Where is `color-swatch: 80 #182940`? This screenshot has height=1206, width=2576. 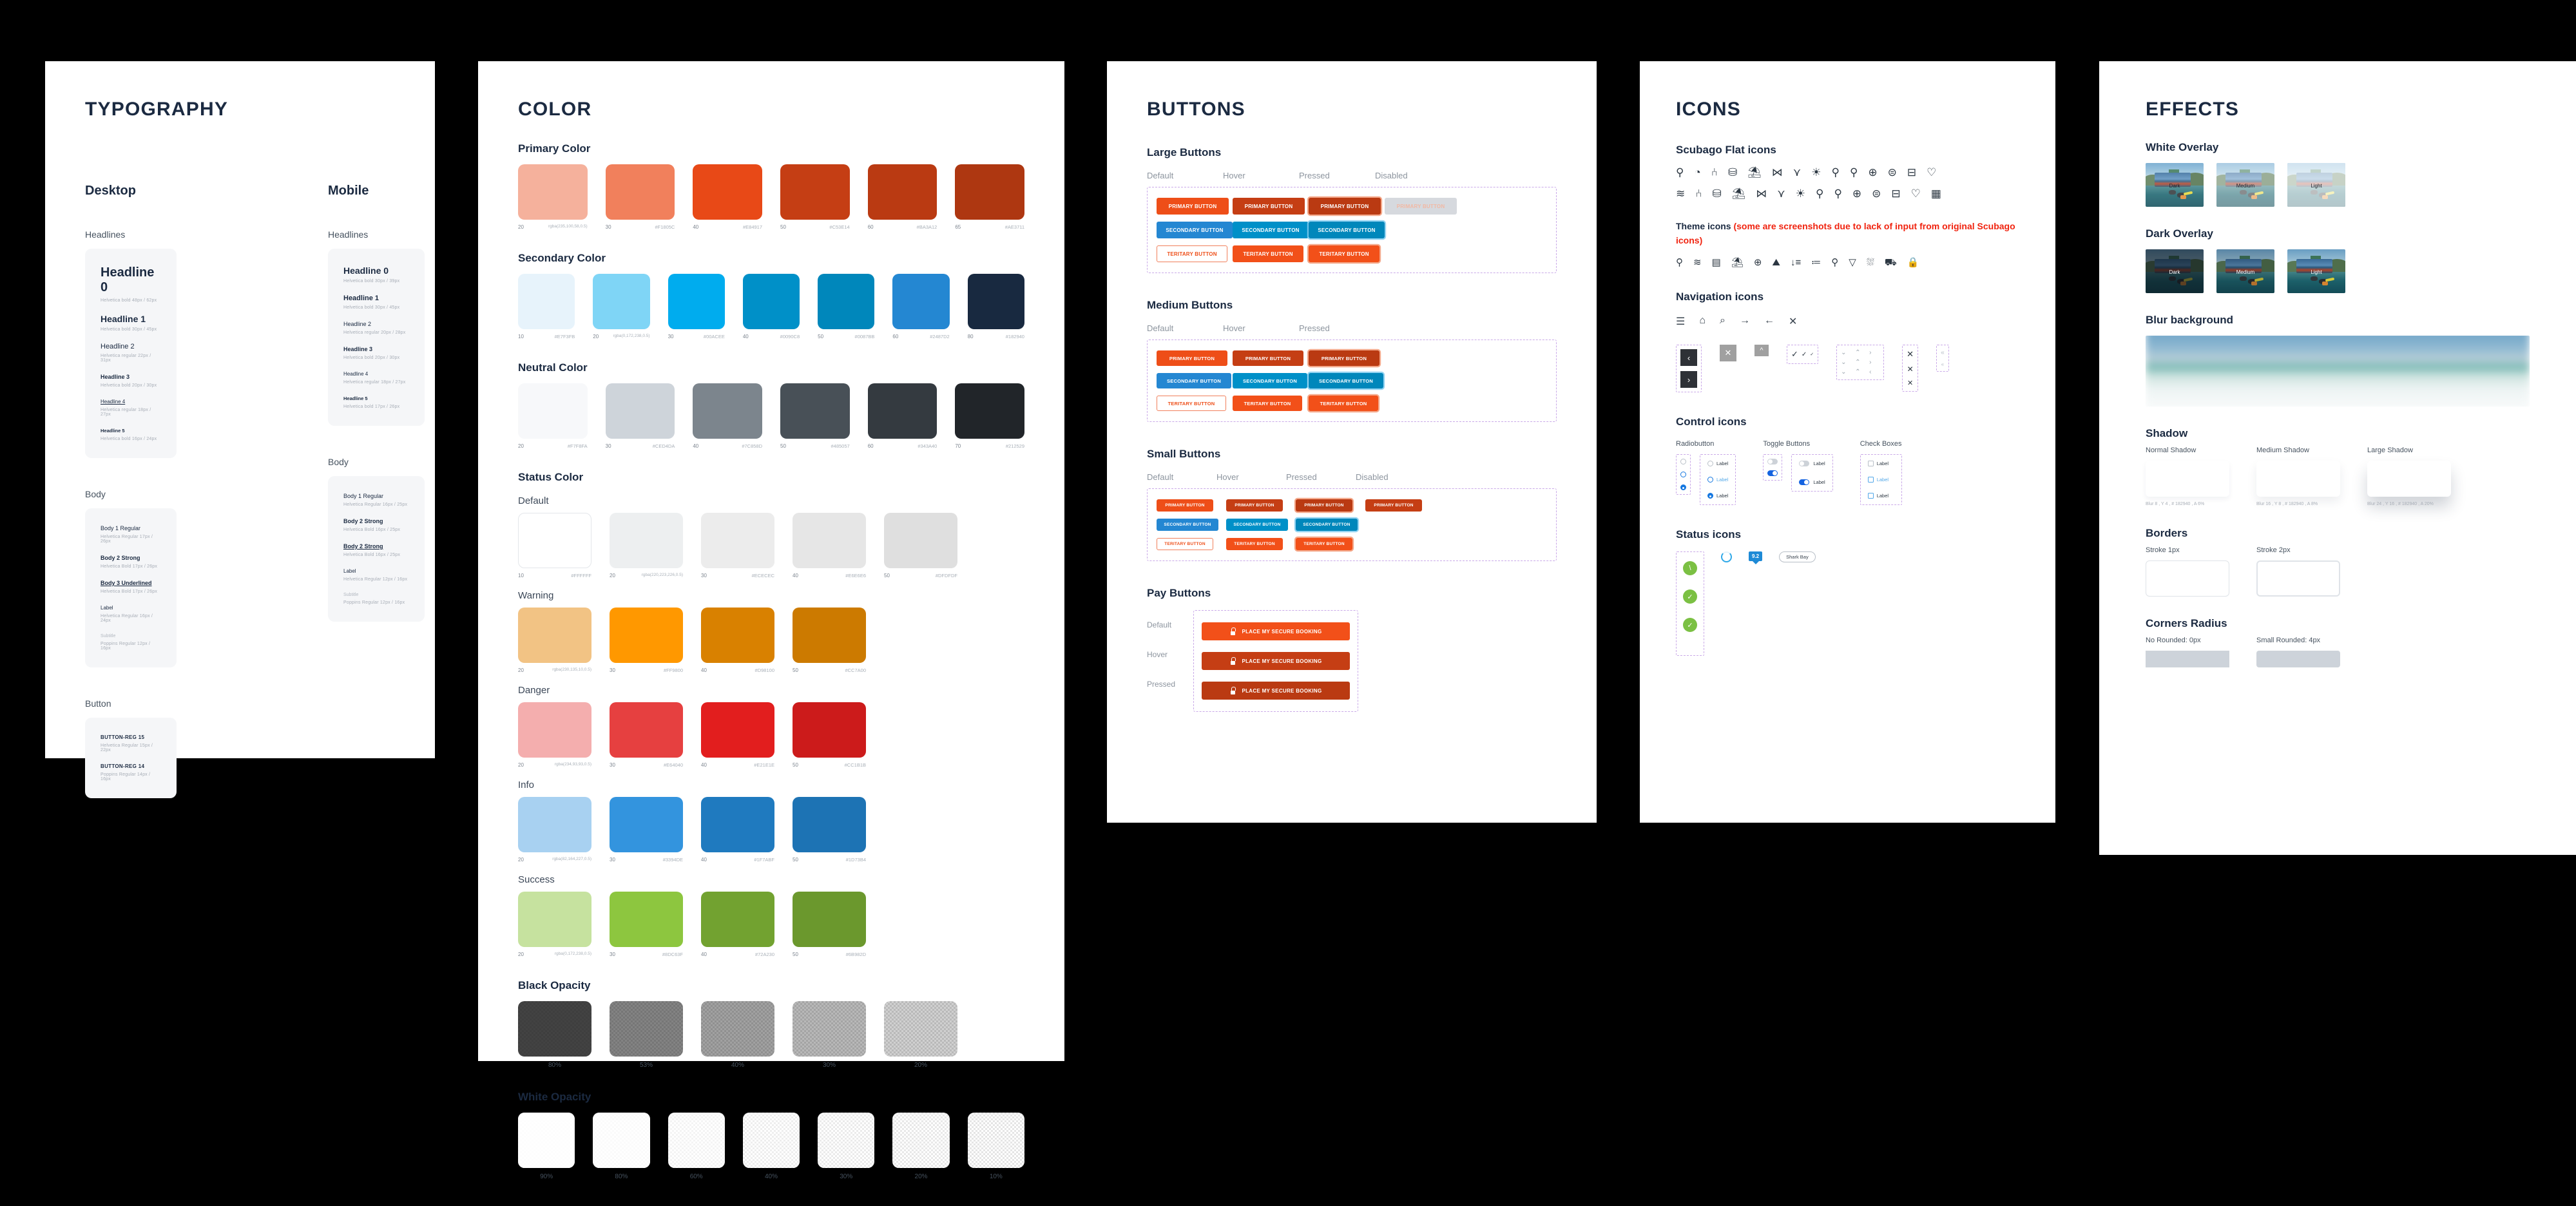
color-swatch: 80 #182940 is located at coordinates (996, 307).